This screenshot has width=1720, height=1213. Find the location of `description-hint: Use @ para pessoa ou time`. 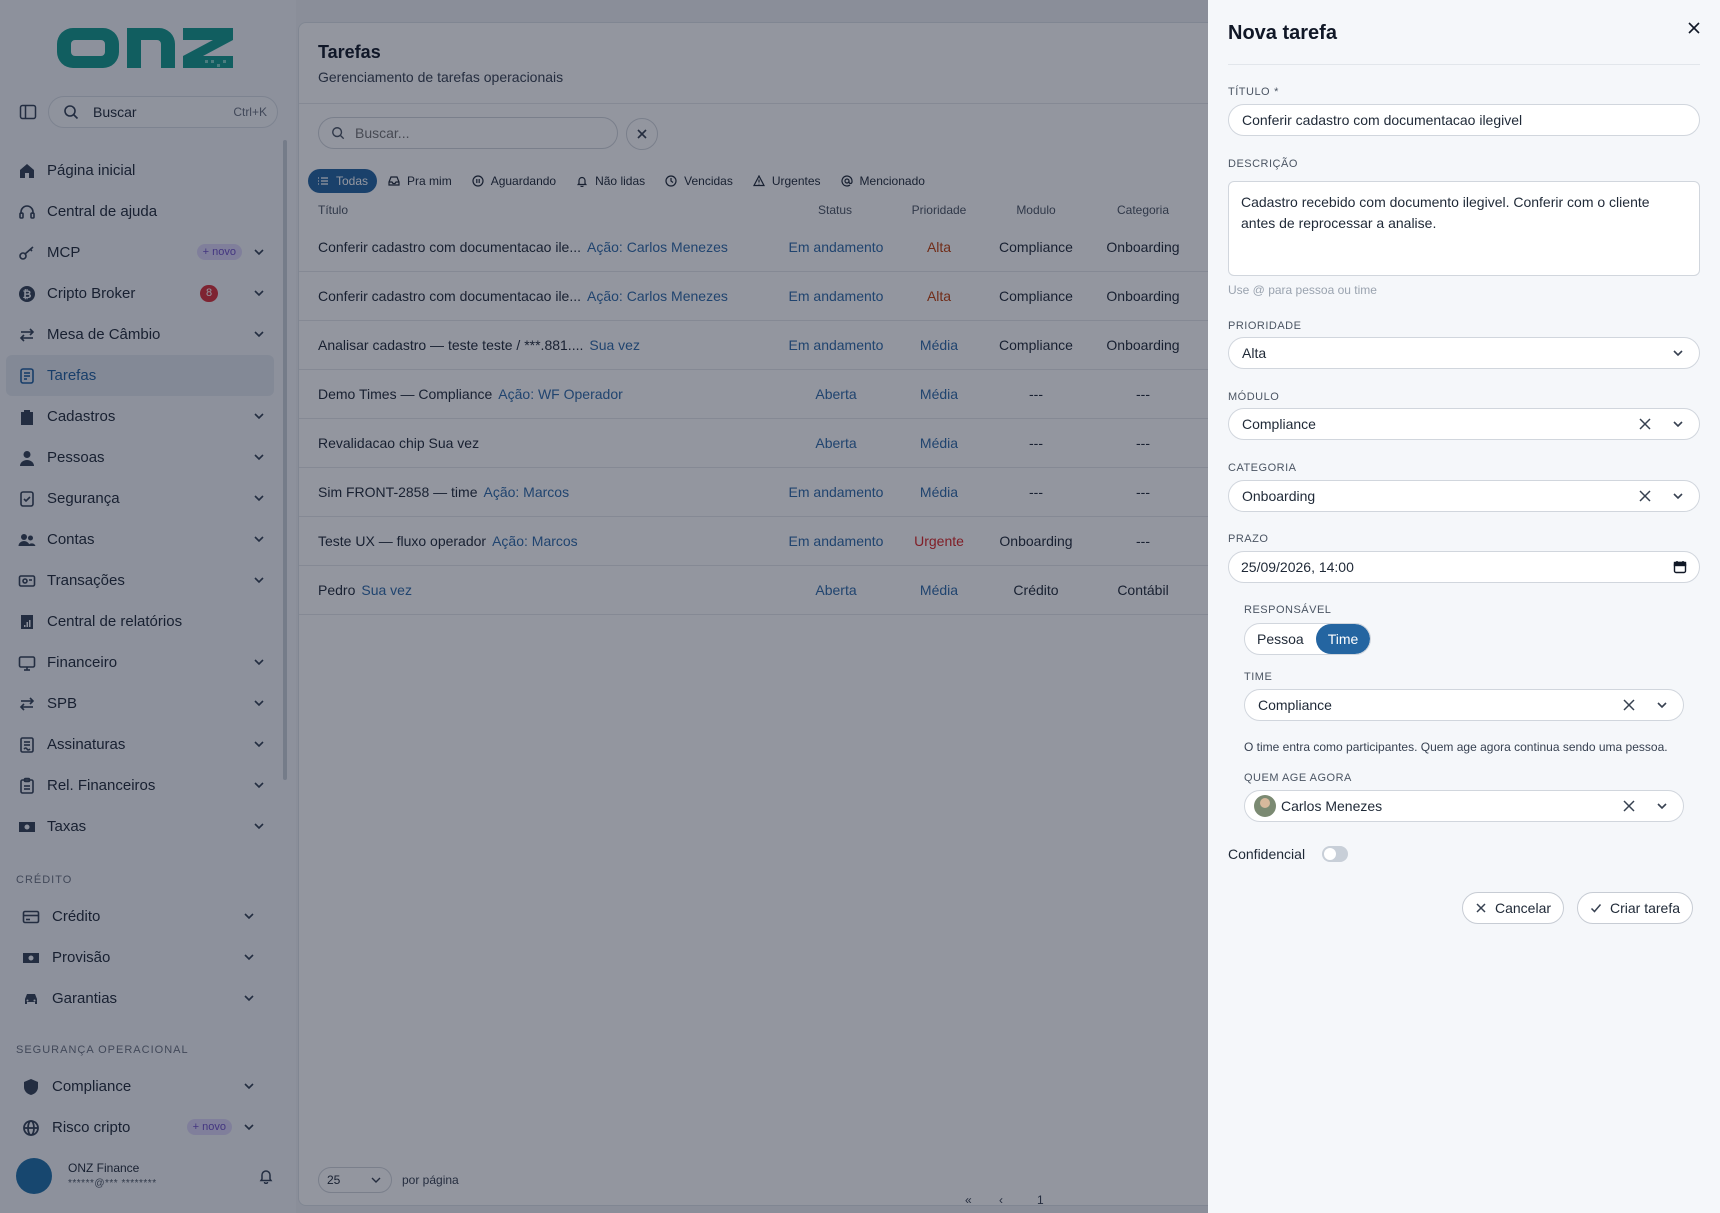

description-hint: Use @ para pessoa ou time is located at coordinates (1302, 290).